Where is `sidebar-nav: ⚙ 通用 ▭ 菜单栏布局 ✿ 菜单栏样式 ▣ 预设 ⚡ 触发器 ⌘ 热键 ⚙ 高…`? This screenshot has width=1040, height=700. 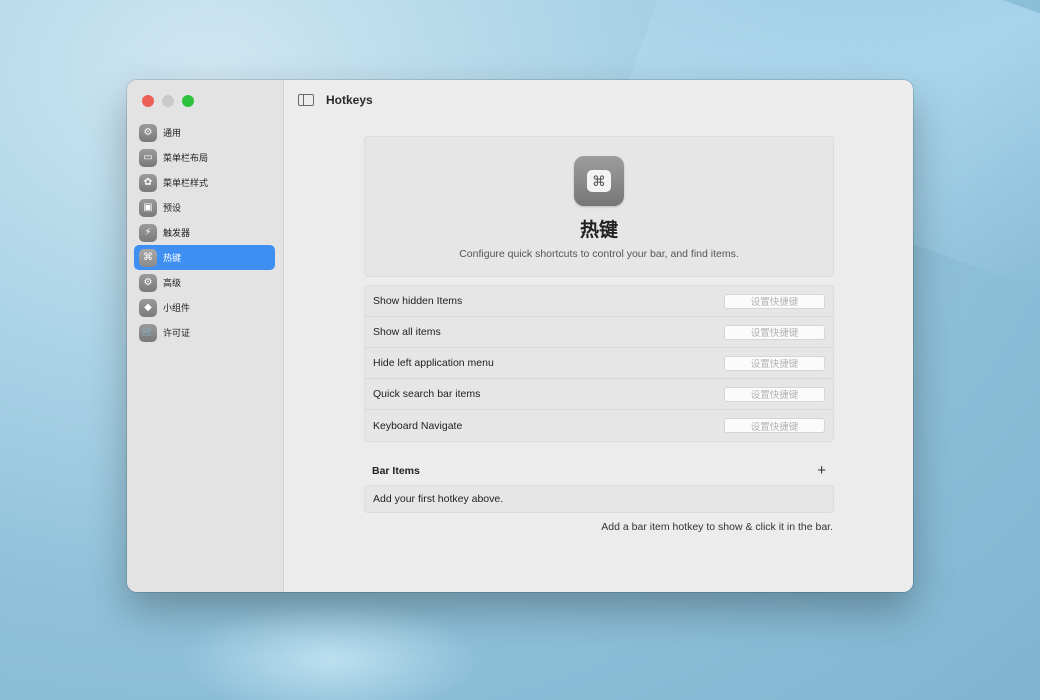
sidebar-nav: ⚙ 通用 ▭ 菜单栏布局 ✿ 菜单栏样式 ▣ 预设 ⚡ 触发器 ⌘ 热键 ⚙ 高… is located at coordinates (204, 232).